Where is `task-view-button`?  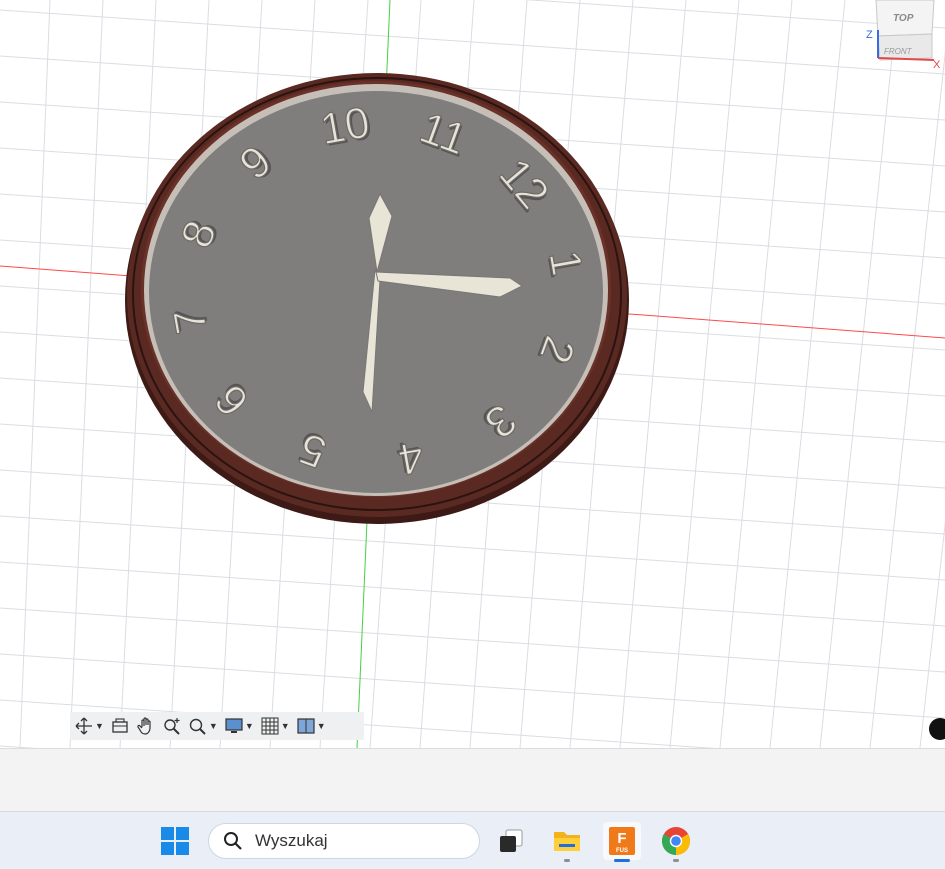
task-view-button is located at coordinates (511, 841).